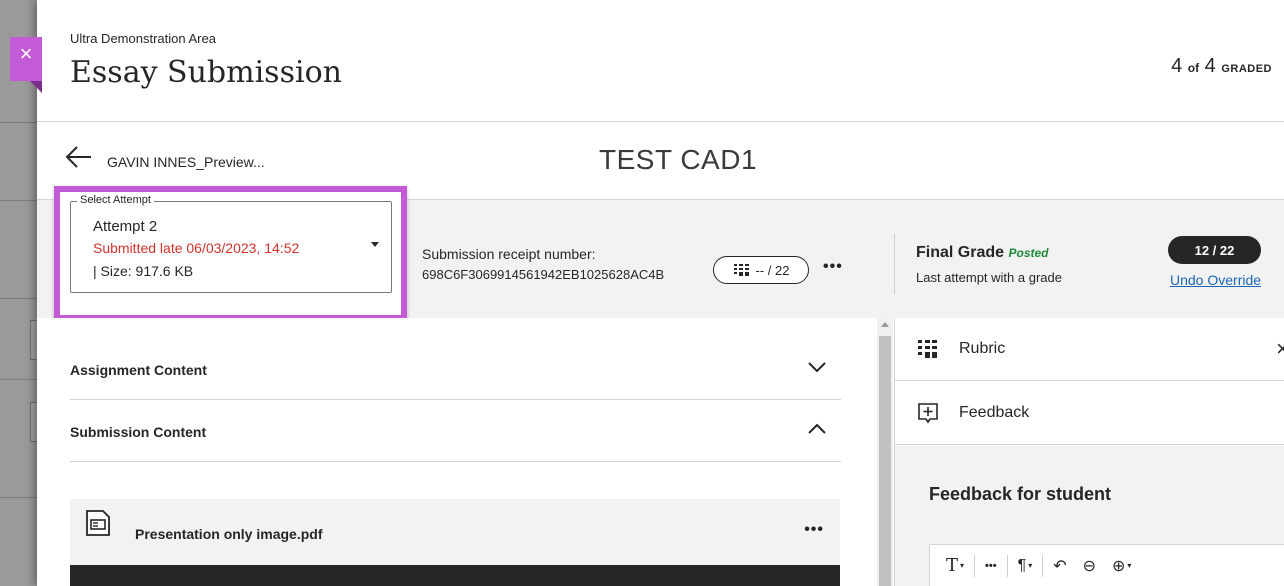  What do you see at coordinates (115, 200) in the screenshot?
I see `select-attempt-legend: Select Attempt` at bounding box center [115, 200].